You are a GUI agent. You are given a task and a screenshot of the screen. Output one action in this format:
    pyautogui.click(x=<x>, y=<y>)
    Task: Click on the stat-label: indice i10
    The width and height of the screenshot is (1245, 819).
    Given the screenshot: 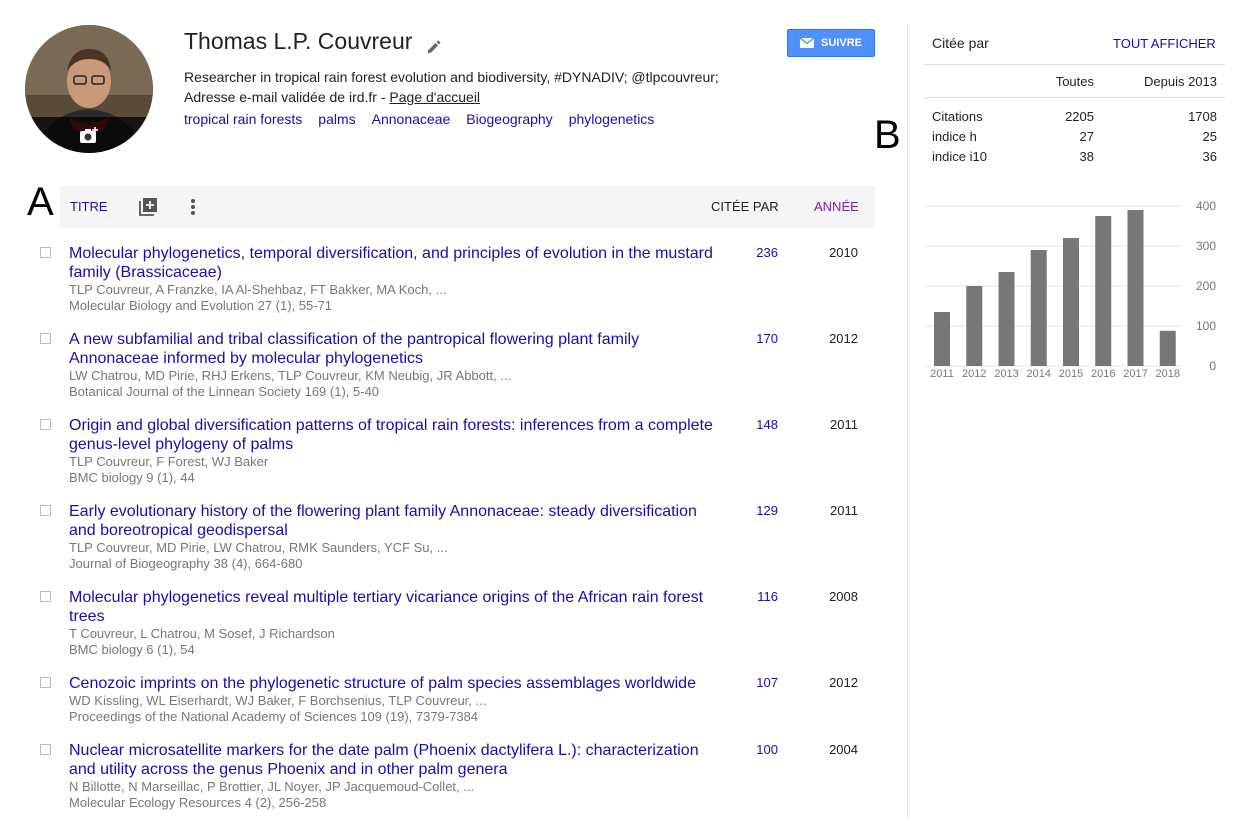 What is the action you would take?
    pyautogui.click(x=959, y=156)
    